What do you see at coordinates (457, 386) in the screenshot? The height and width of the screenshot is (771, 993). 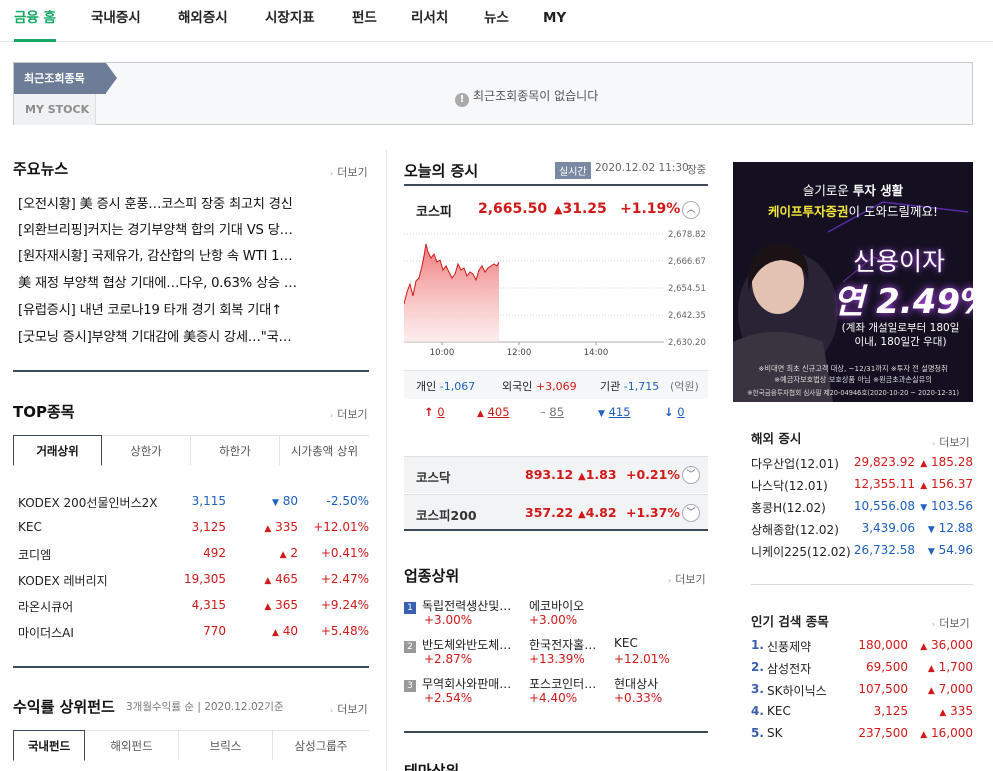 I see `investor-personal-value: -1,067` at bounding box center [457, 386].